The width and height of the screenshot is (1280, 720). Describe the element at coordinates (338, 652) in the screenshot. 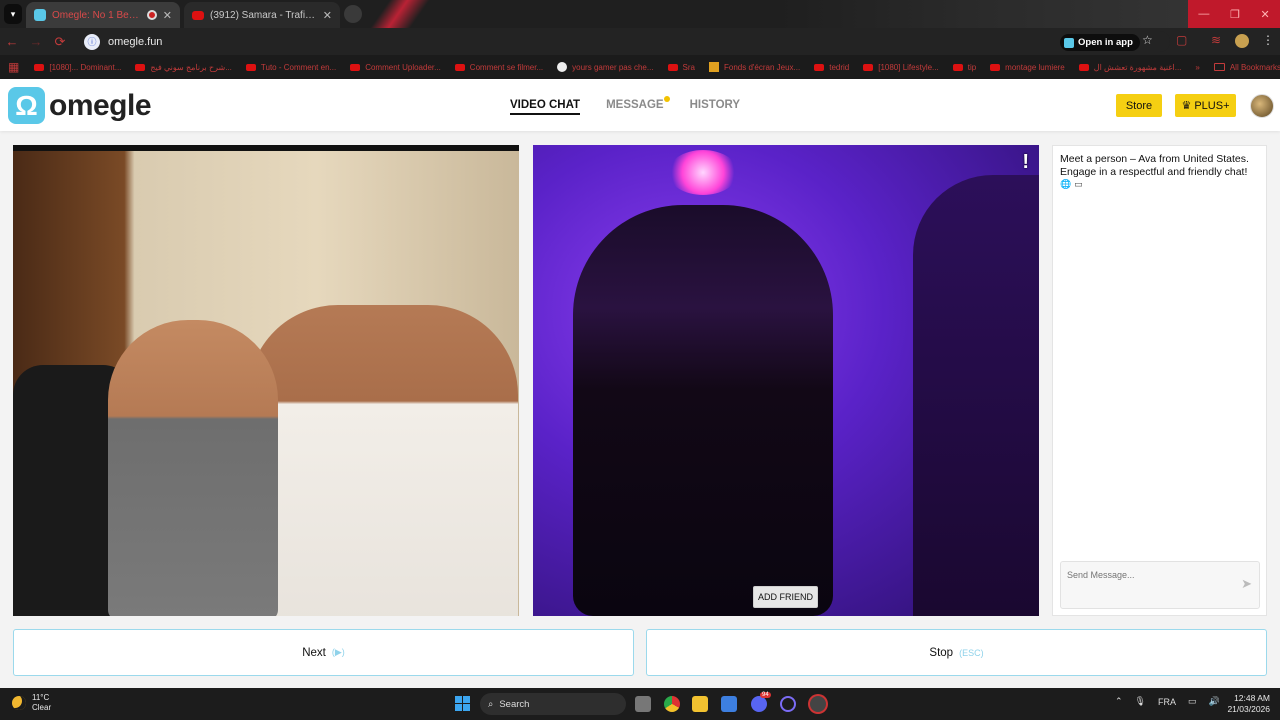

I see `next-shortcut-hint: (▶)` at that location.